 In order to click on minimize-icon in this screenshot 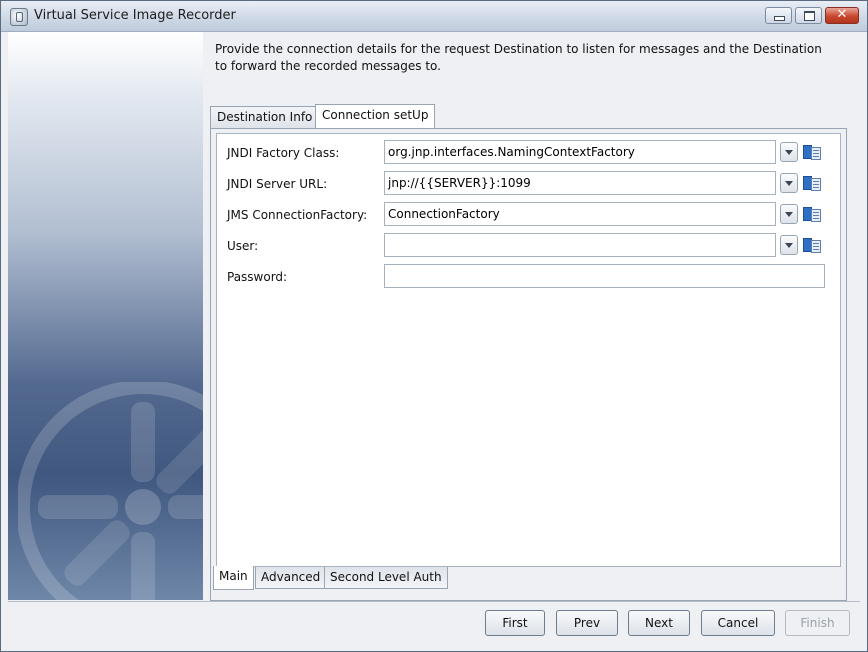, I will do `click(779, 18)`.